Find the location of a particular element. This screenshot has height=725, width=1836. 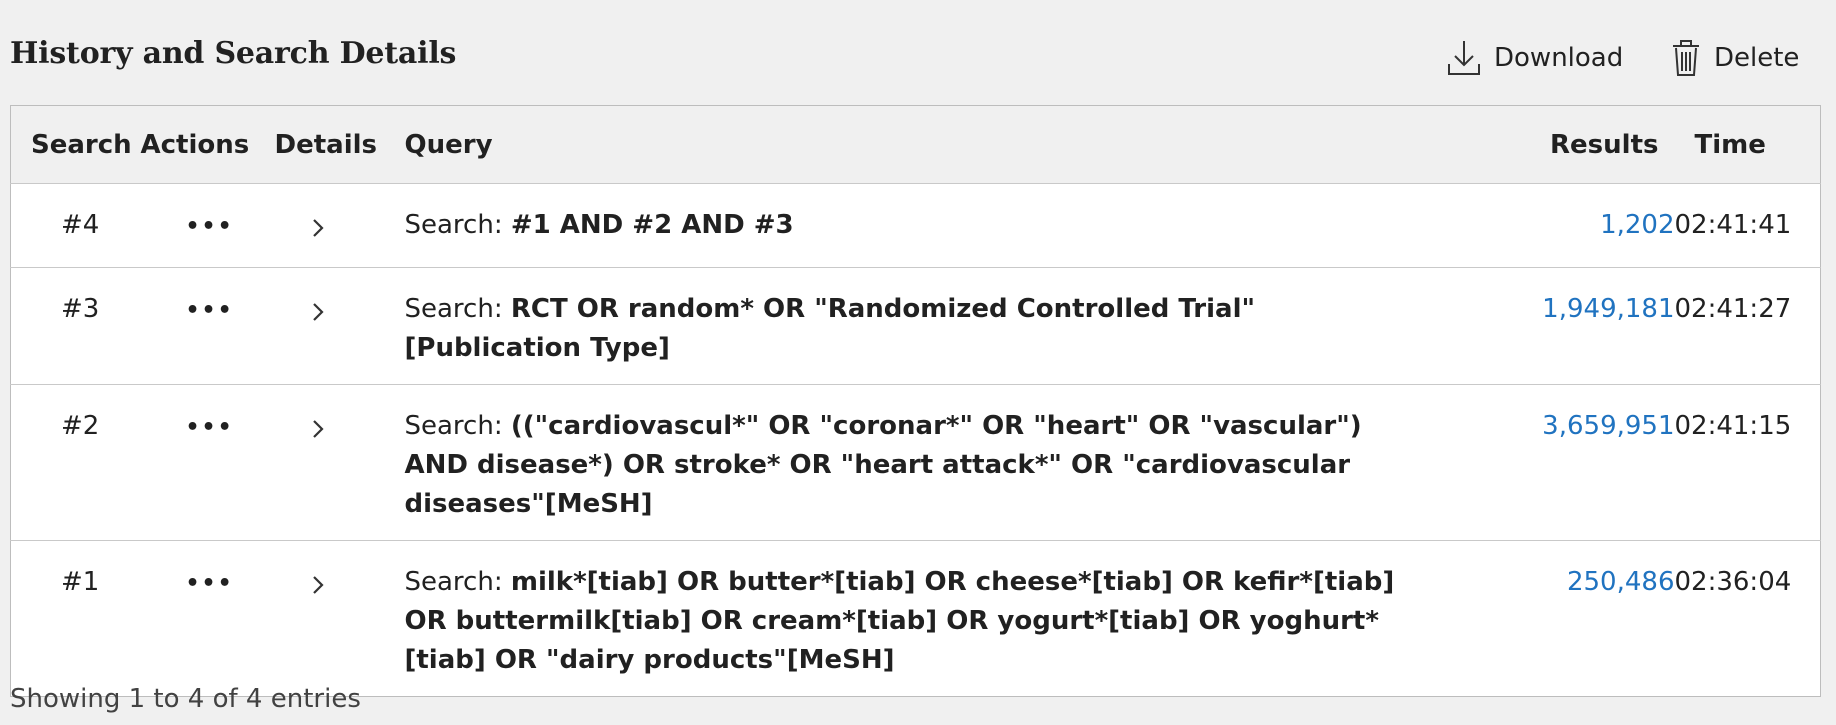

download-button: Download is located at coordinates (1534, 58).